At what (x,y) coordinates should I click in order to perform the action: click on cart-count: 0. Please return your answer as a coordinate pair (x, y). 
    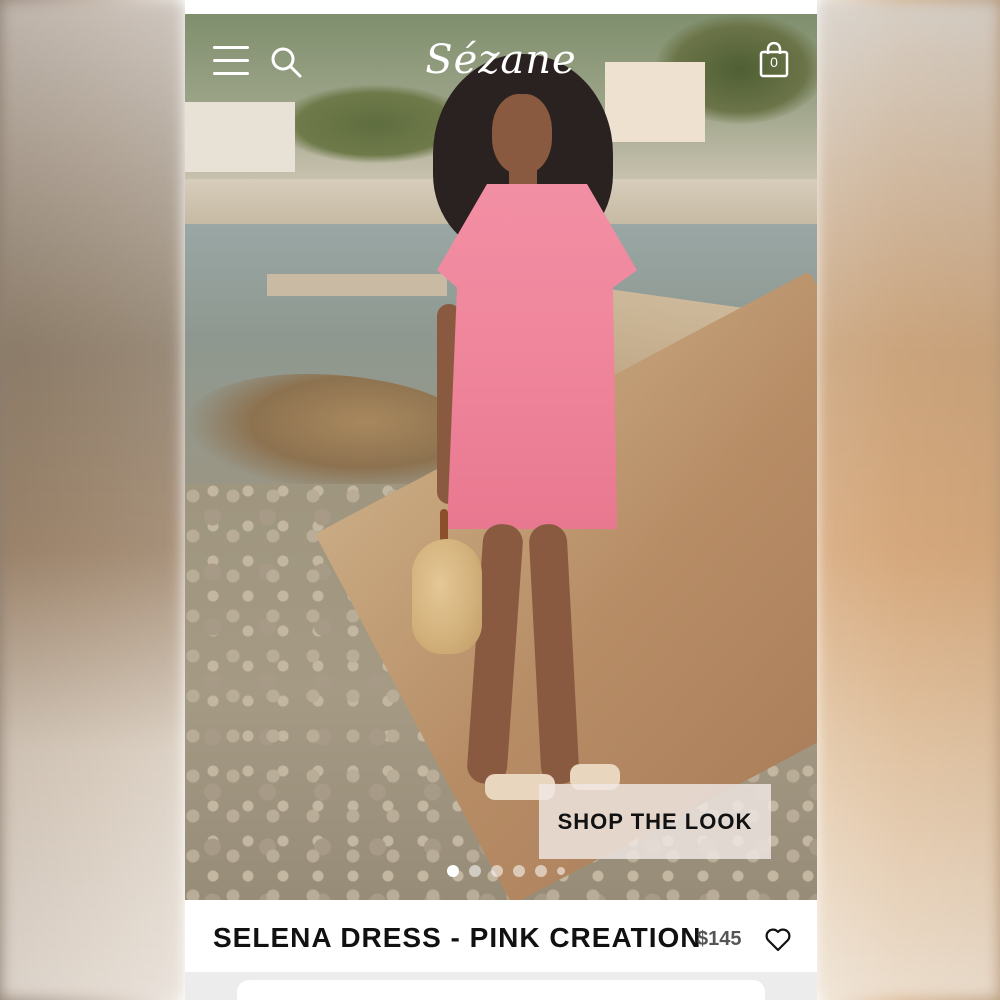
    Looking at the image, I should click on (774, 62).